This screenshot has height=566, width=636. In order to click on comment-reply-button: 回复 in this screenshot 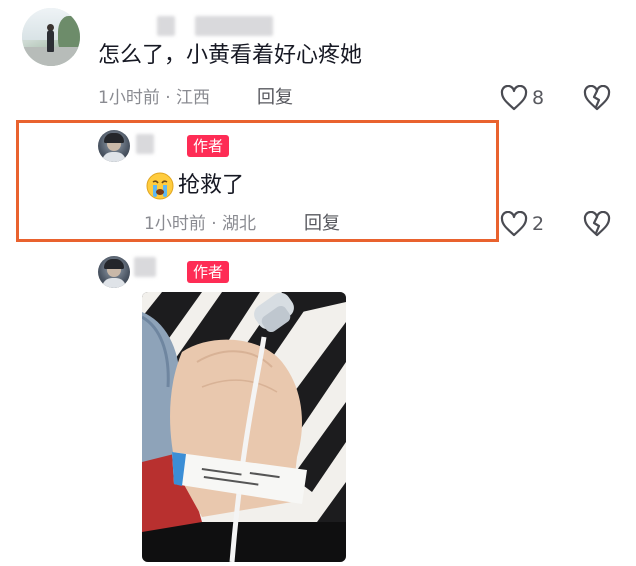, I will do `click(275, 98)`.